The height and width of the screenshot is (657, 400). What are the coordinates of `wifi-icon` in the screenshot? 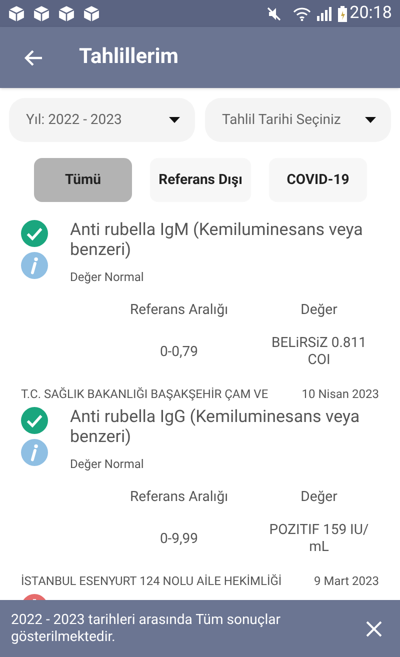 It's located at (301, 13).